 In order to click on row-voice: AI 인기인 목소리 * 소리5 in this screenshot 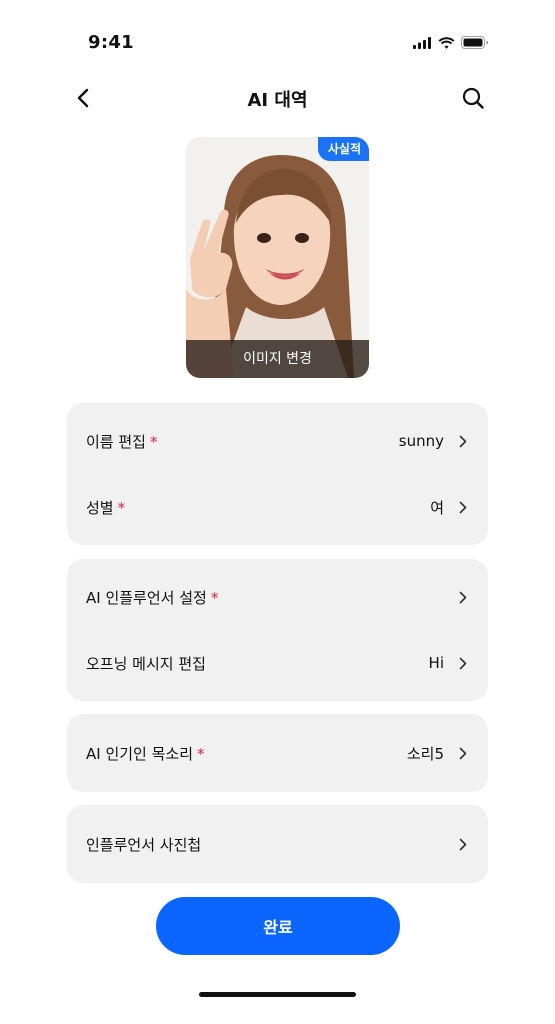, I will do `click(277, 753)`.